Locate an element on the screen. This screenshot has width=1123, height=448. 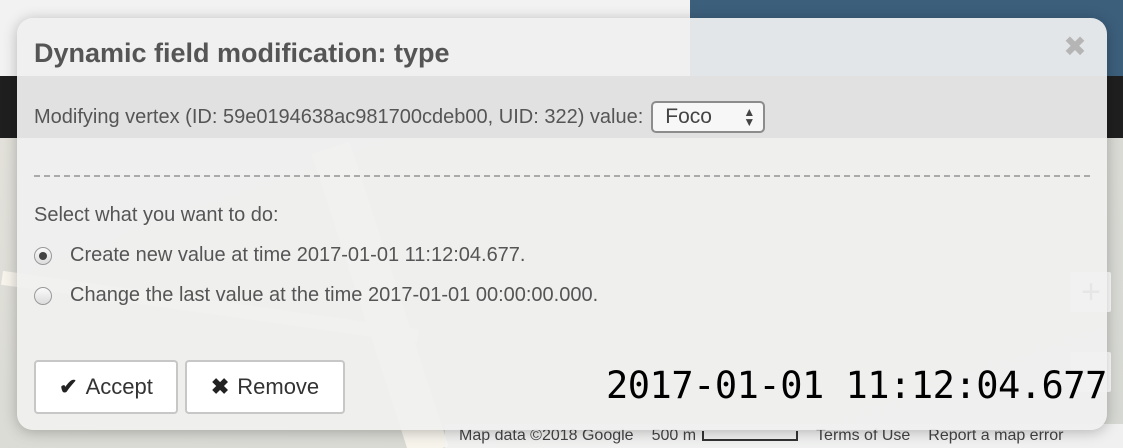
check-icon: ✔ is located at coordinates (68, 386).